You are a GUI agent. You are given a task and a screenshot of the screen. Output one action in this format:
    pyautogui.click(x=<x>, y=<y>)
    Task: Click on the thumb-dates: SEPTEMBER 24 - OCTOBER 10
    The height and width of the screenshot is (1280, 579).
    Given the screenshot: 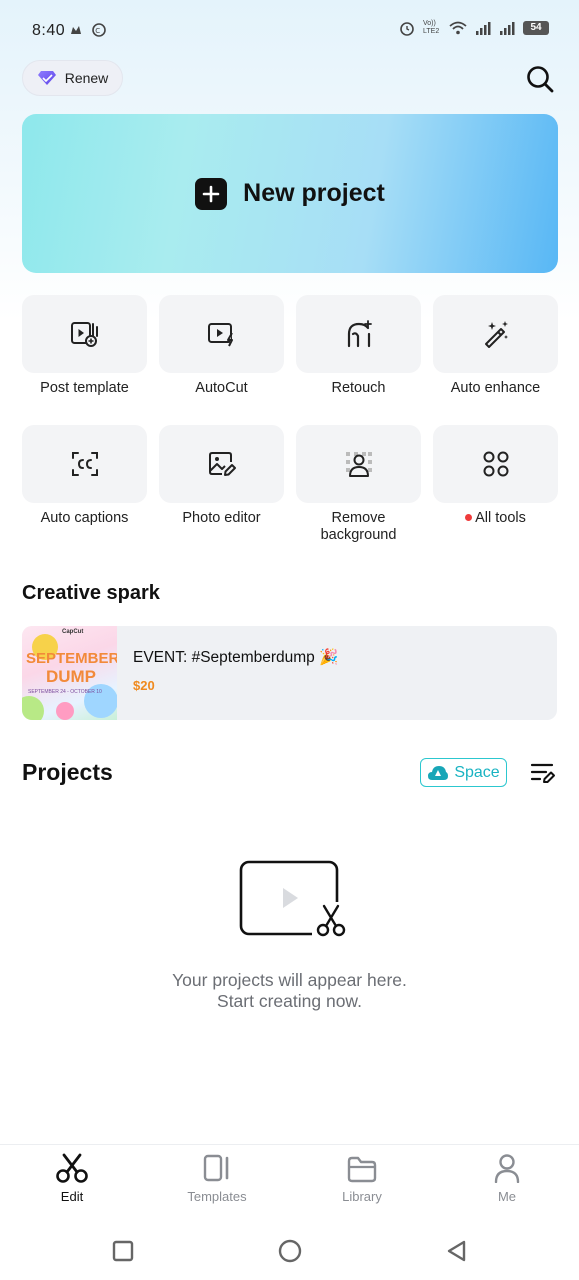 What is the action you would take?
    pyautogui.click(x=65, y=692)
    